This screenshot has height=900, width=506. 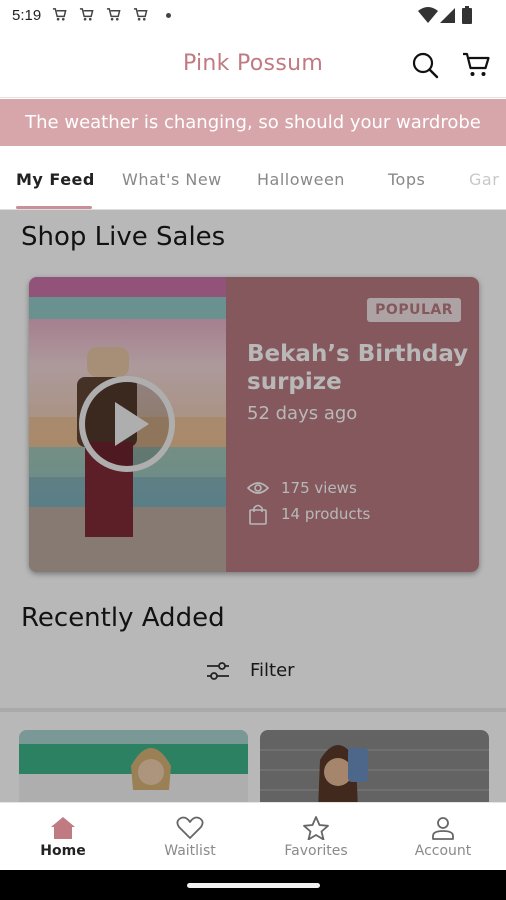 What do you see at coordinates (443, 851) in the screenshot?
I see `nav-account-label: Account` at bounding box center [443, 851].